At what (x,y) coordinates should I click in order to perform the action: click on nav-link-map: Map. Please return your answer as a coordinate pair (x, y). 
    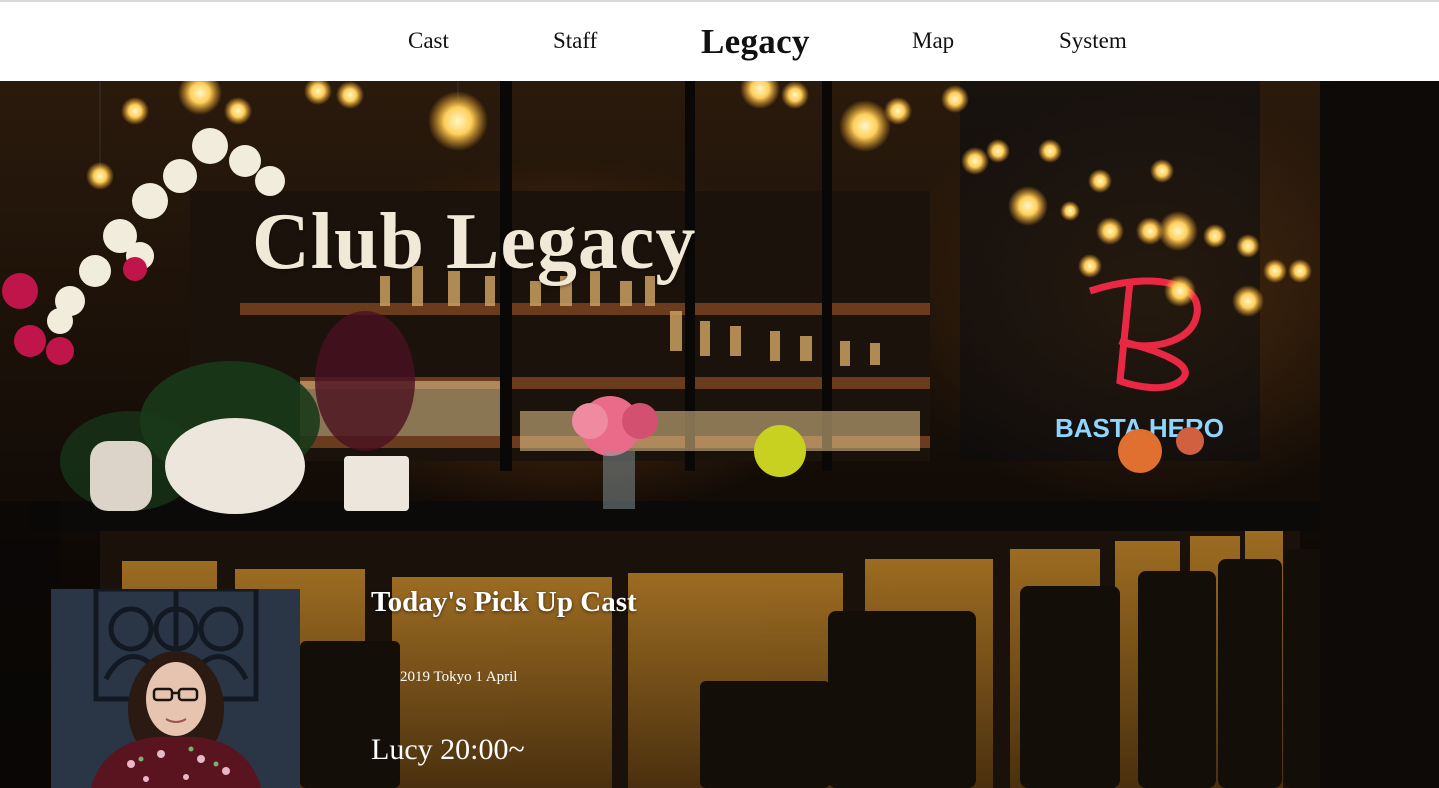
    Looking at the image, I should click on (933, 41).